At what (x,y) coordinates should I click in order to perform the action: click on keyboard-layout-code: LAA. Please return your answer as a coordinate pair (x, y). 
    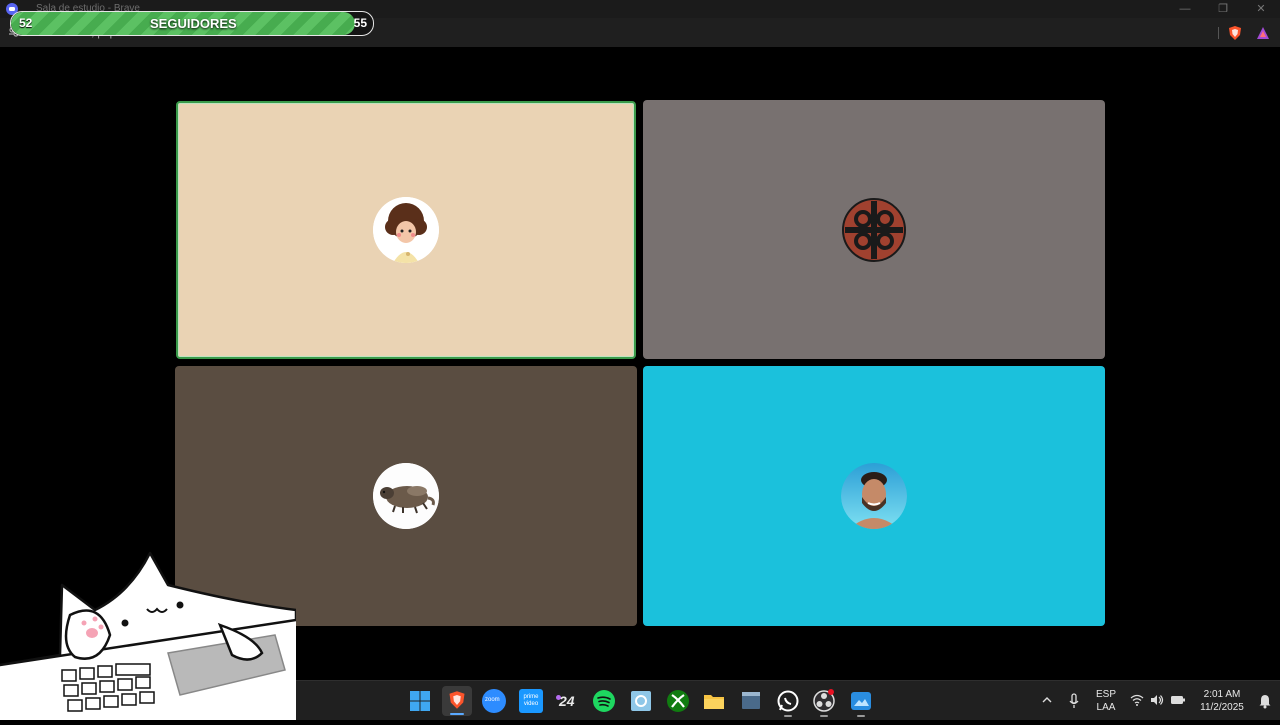
    Looking at the image, I should click on (1106, 707).